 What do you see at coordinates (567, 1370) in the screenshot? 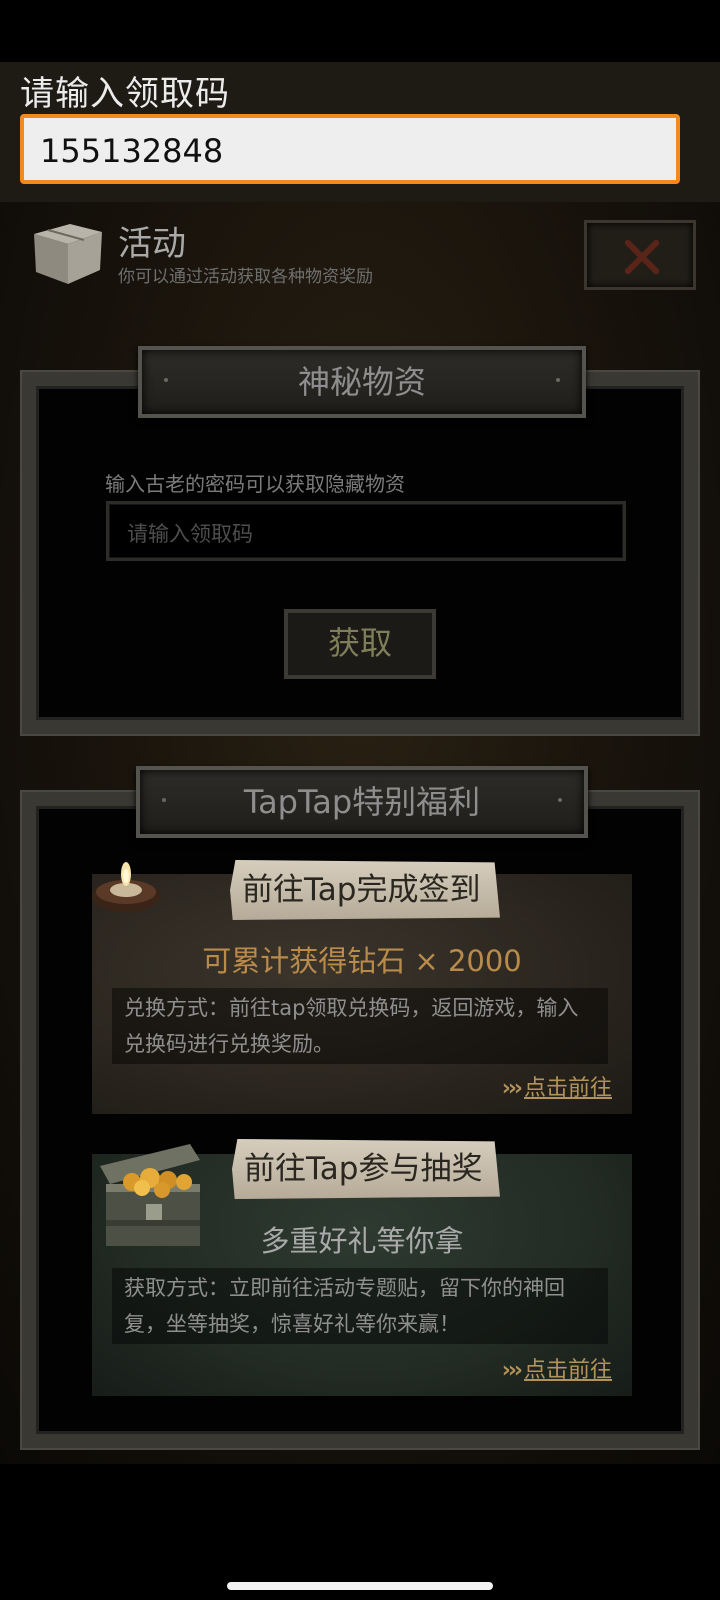
I see `lottery-go-label: 点击前往` at bounding box center [567, 1370].